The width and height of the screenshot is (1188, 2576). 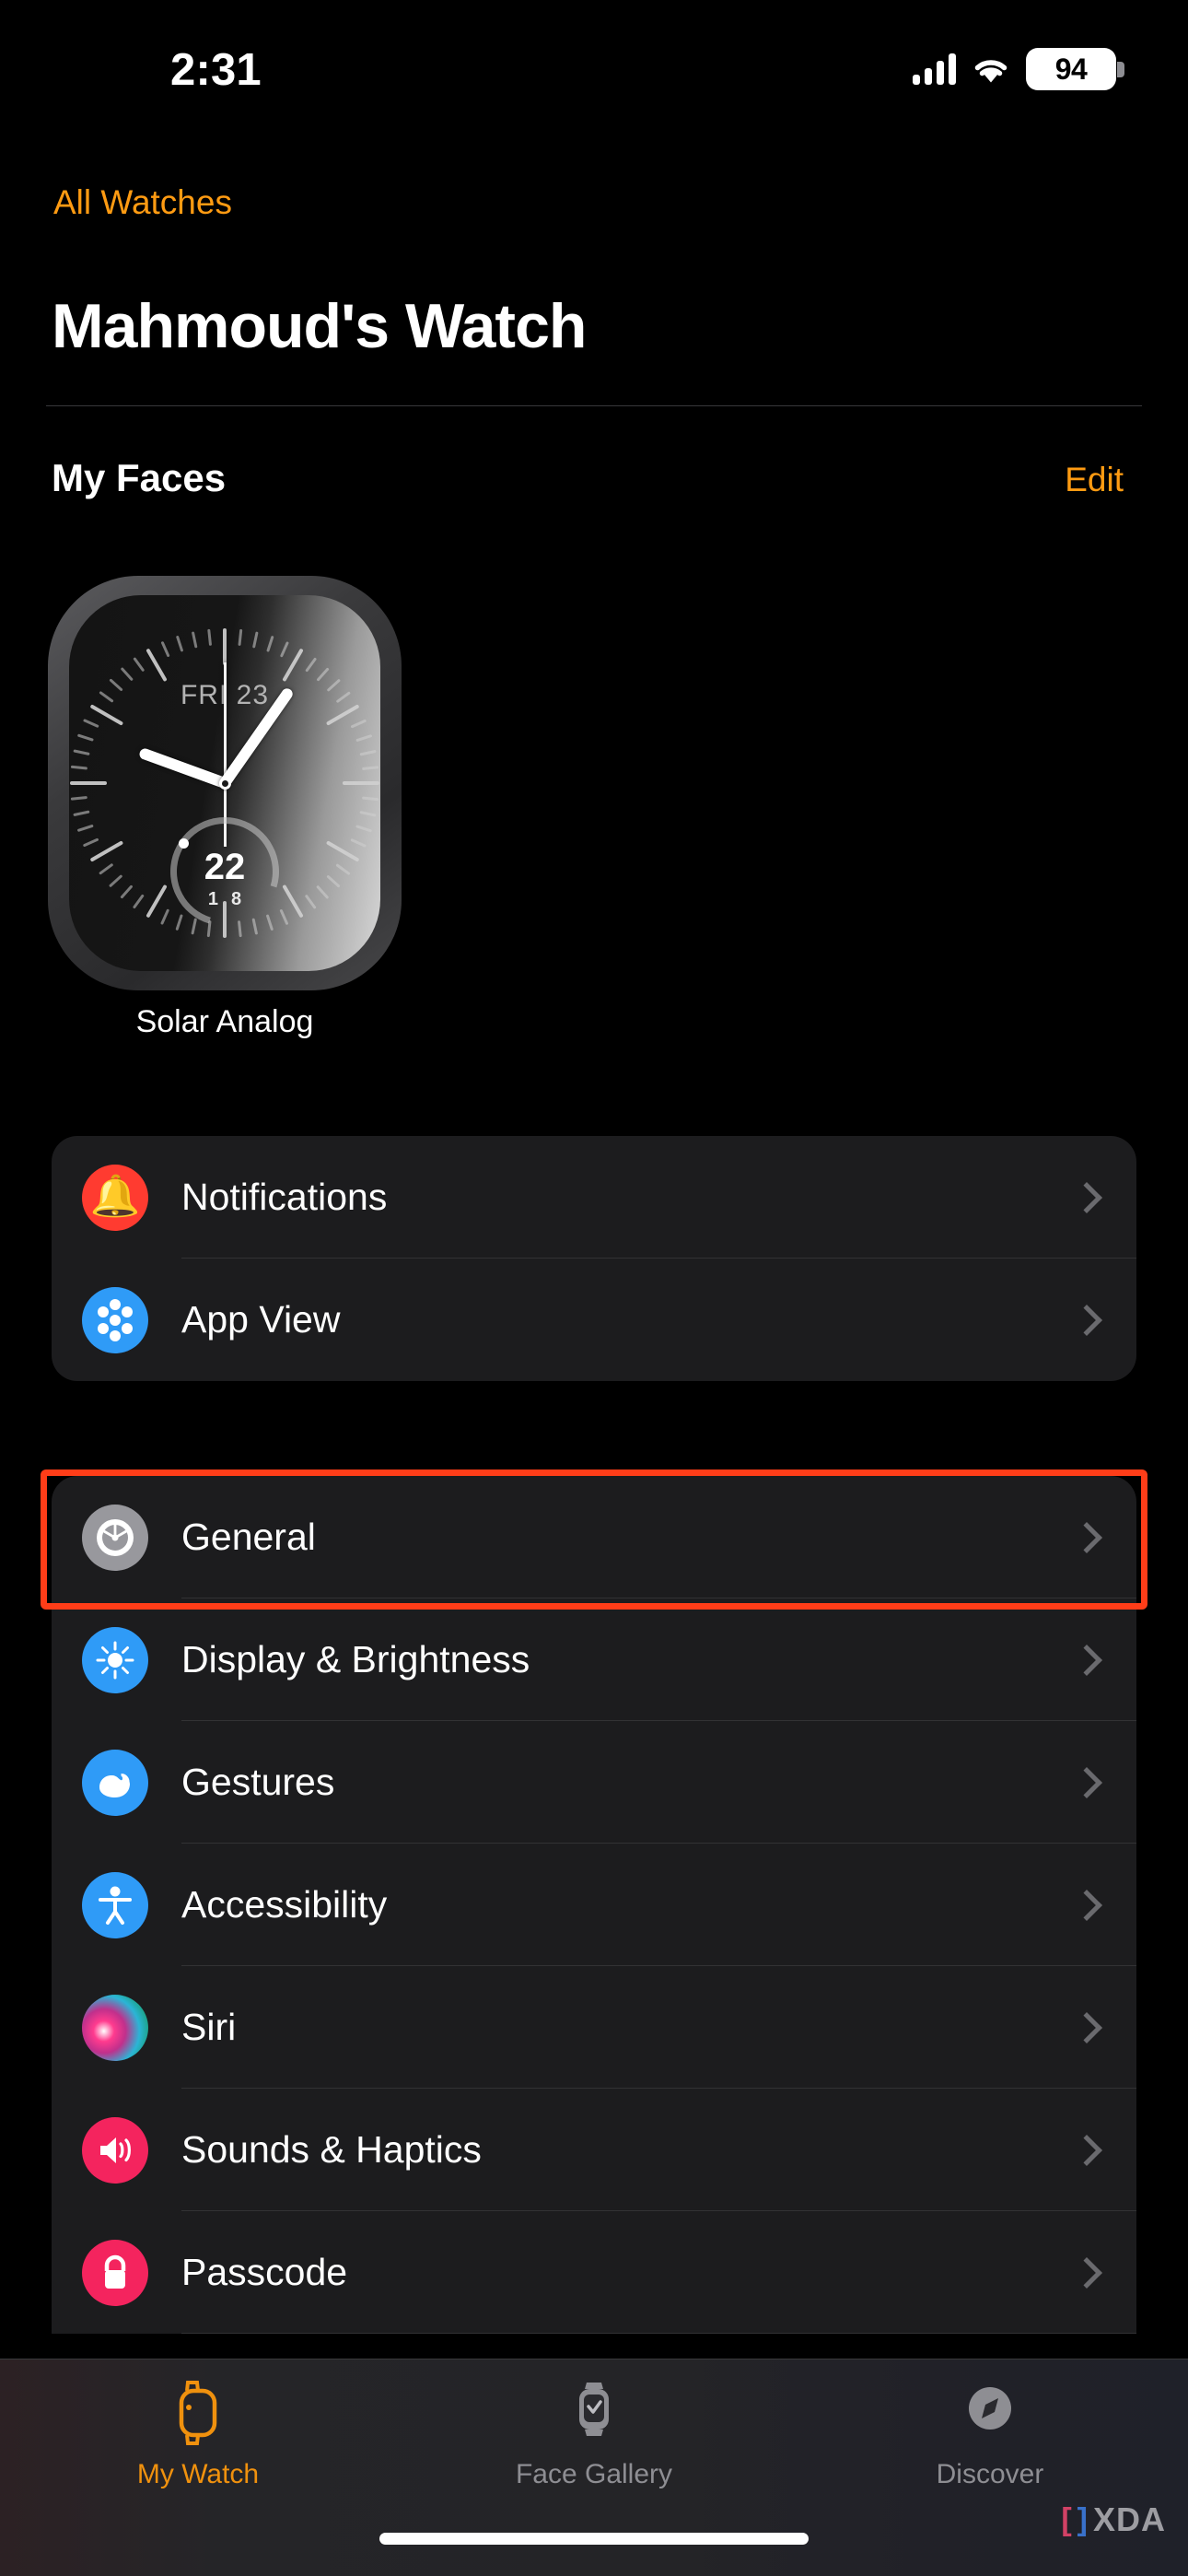 I want to click on status-bar-indicators: 94, so click(x=1019, y=69).